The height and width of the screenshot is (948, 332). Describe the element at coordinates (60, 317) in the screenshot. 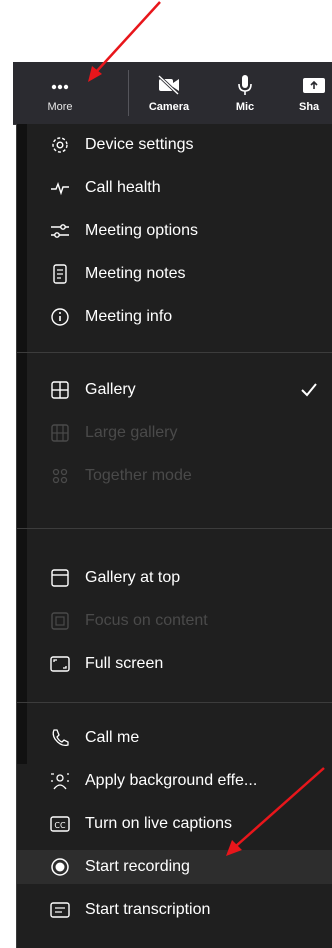

I see `info-icon` at that location.